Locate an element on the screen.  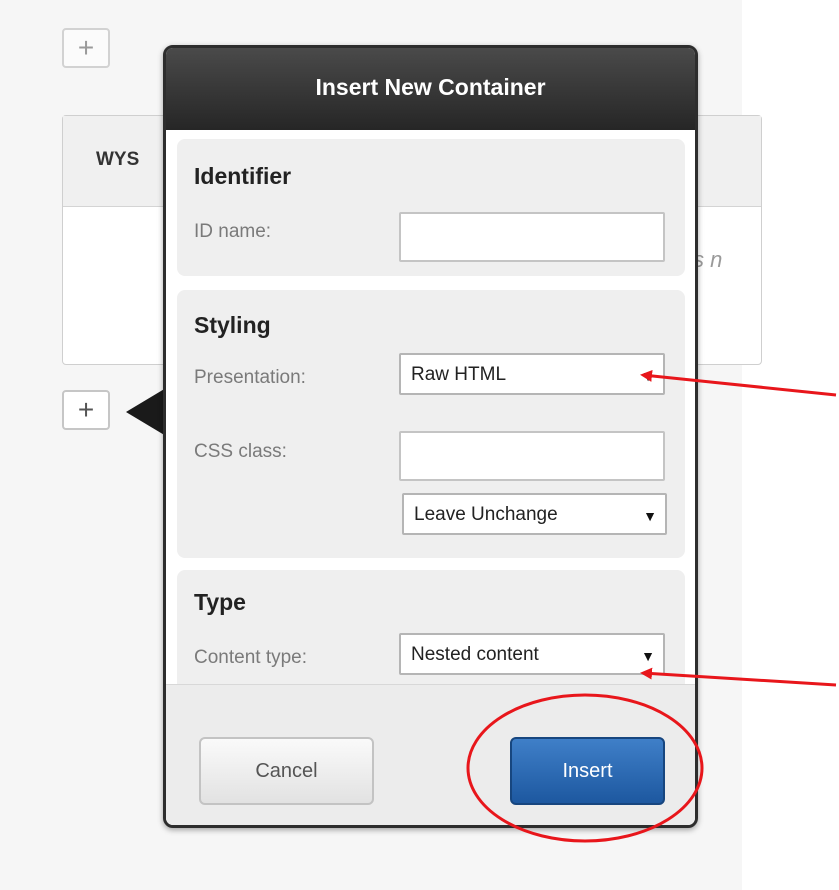
add-block-button: + is located at coordinates (86, 410).